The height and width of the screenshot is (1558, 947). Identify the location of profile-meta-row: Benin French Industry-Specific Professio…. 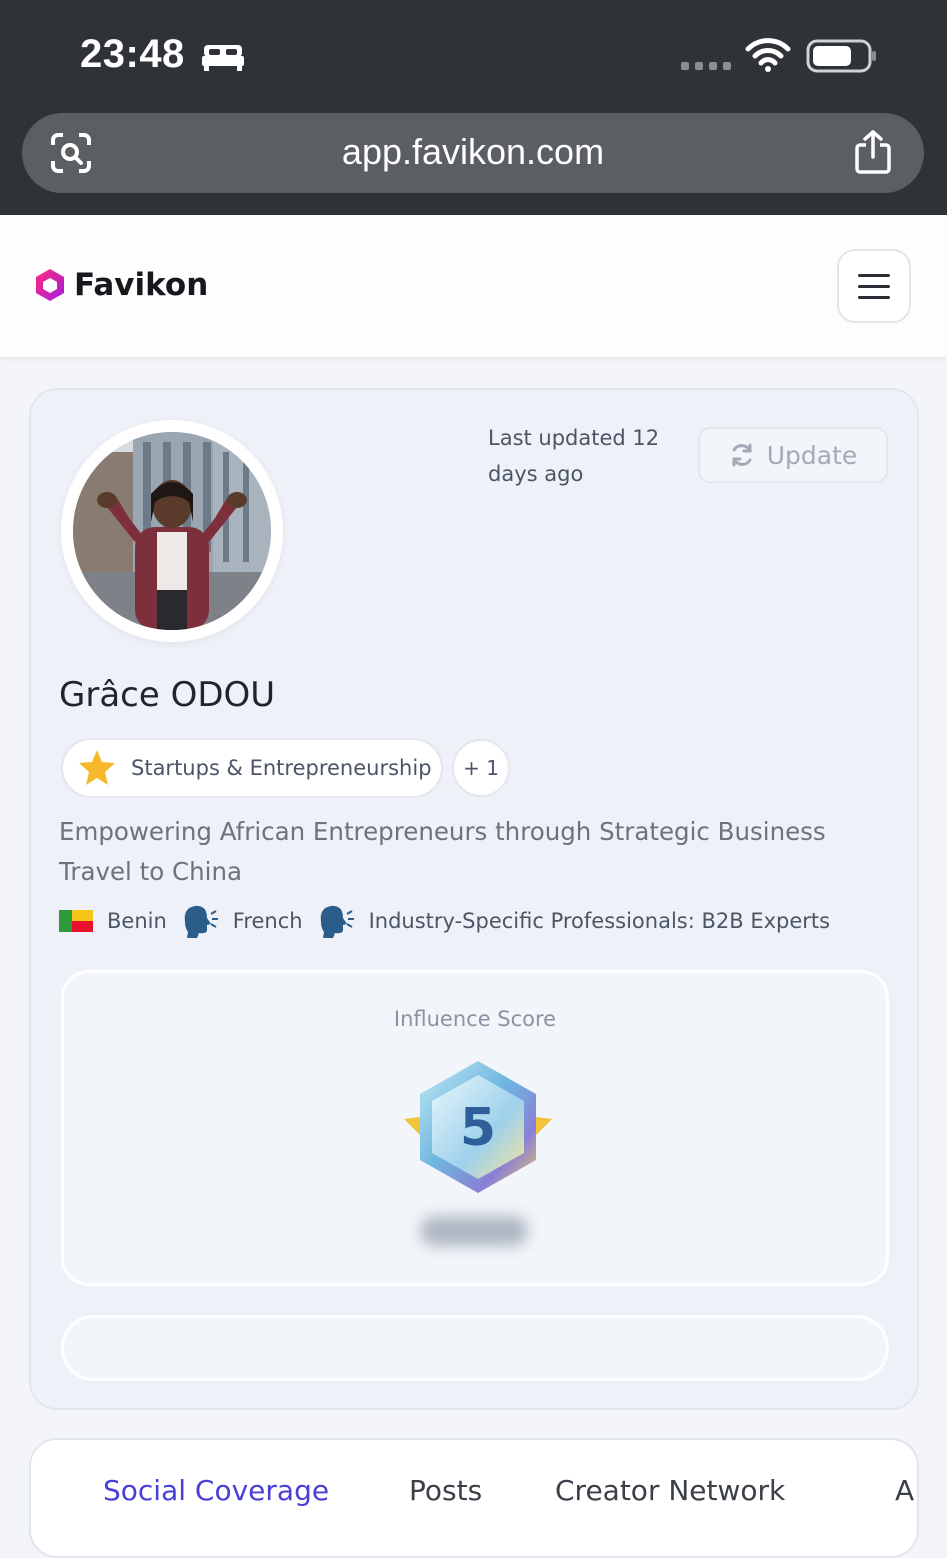
(451, 921).